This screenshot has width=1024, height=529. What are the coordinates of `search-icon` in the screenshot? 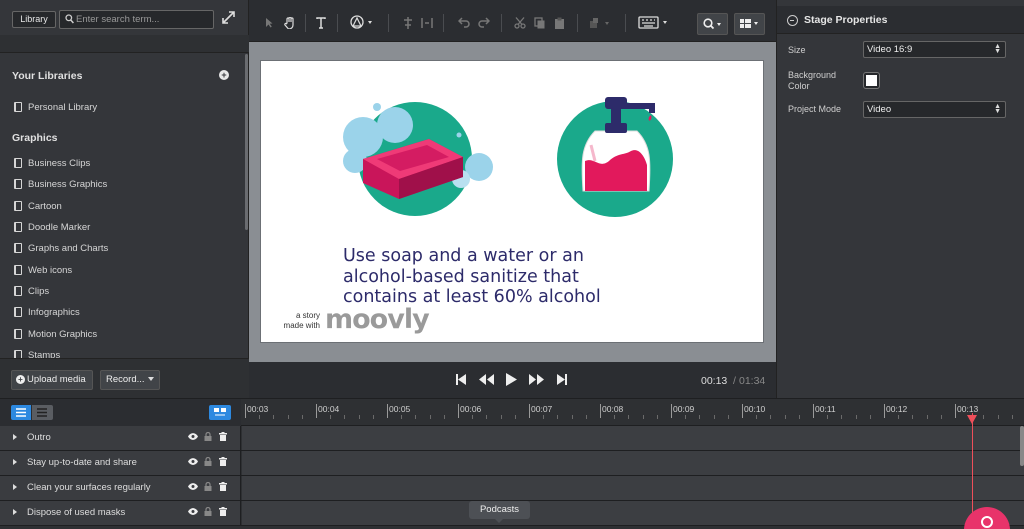 It's located at (712, 24).